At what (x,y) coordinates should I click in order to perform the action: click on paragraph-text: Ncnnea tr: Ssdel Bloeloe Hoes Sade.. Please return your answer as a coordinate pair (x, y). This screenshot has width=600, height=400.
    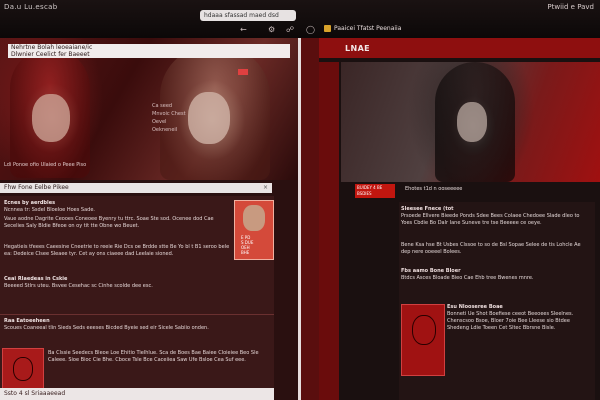
    Looking at the image, I should click on (50, 210).